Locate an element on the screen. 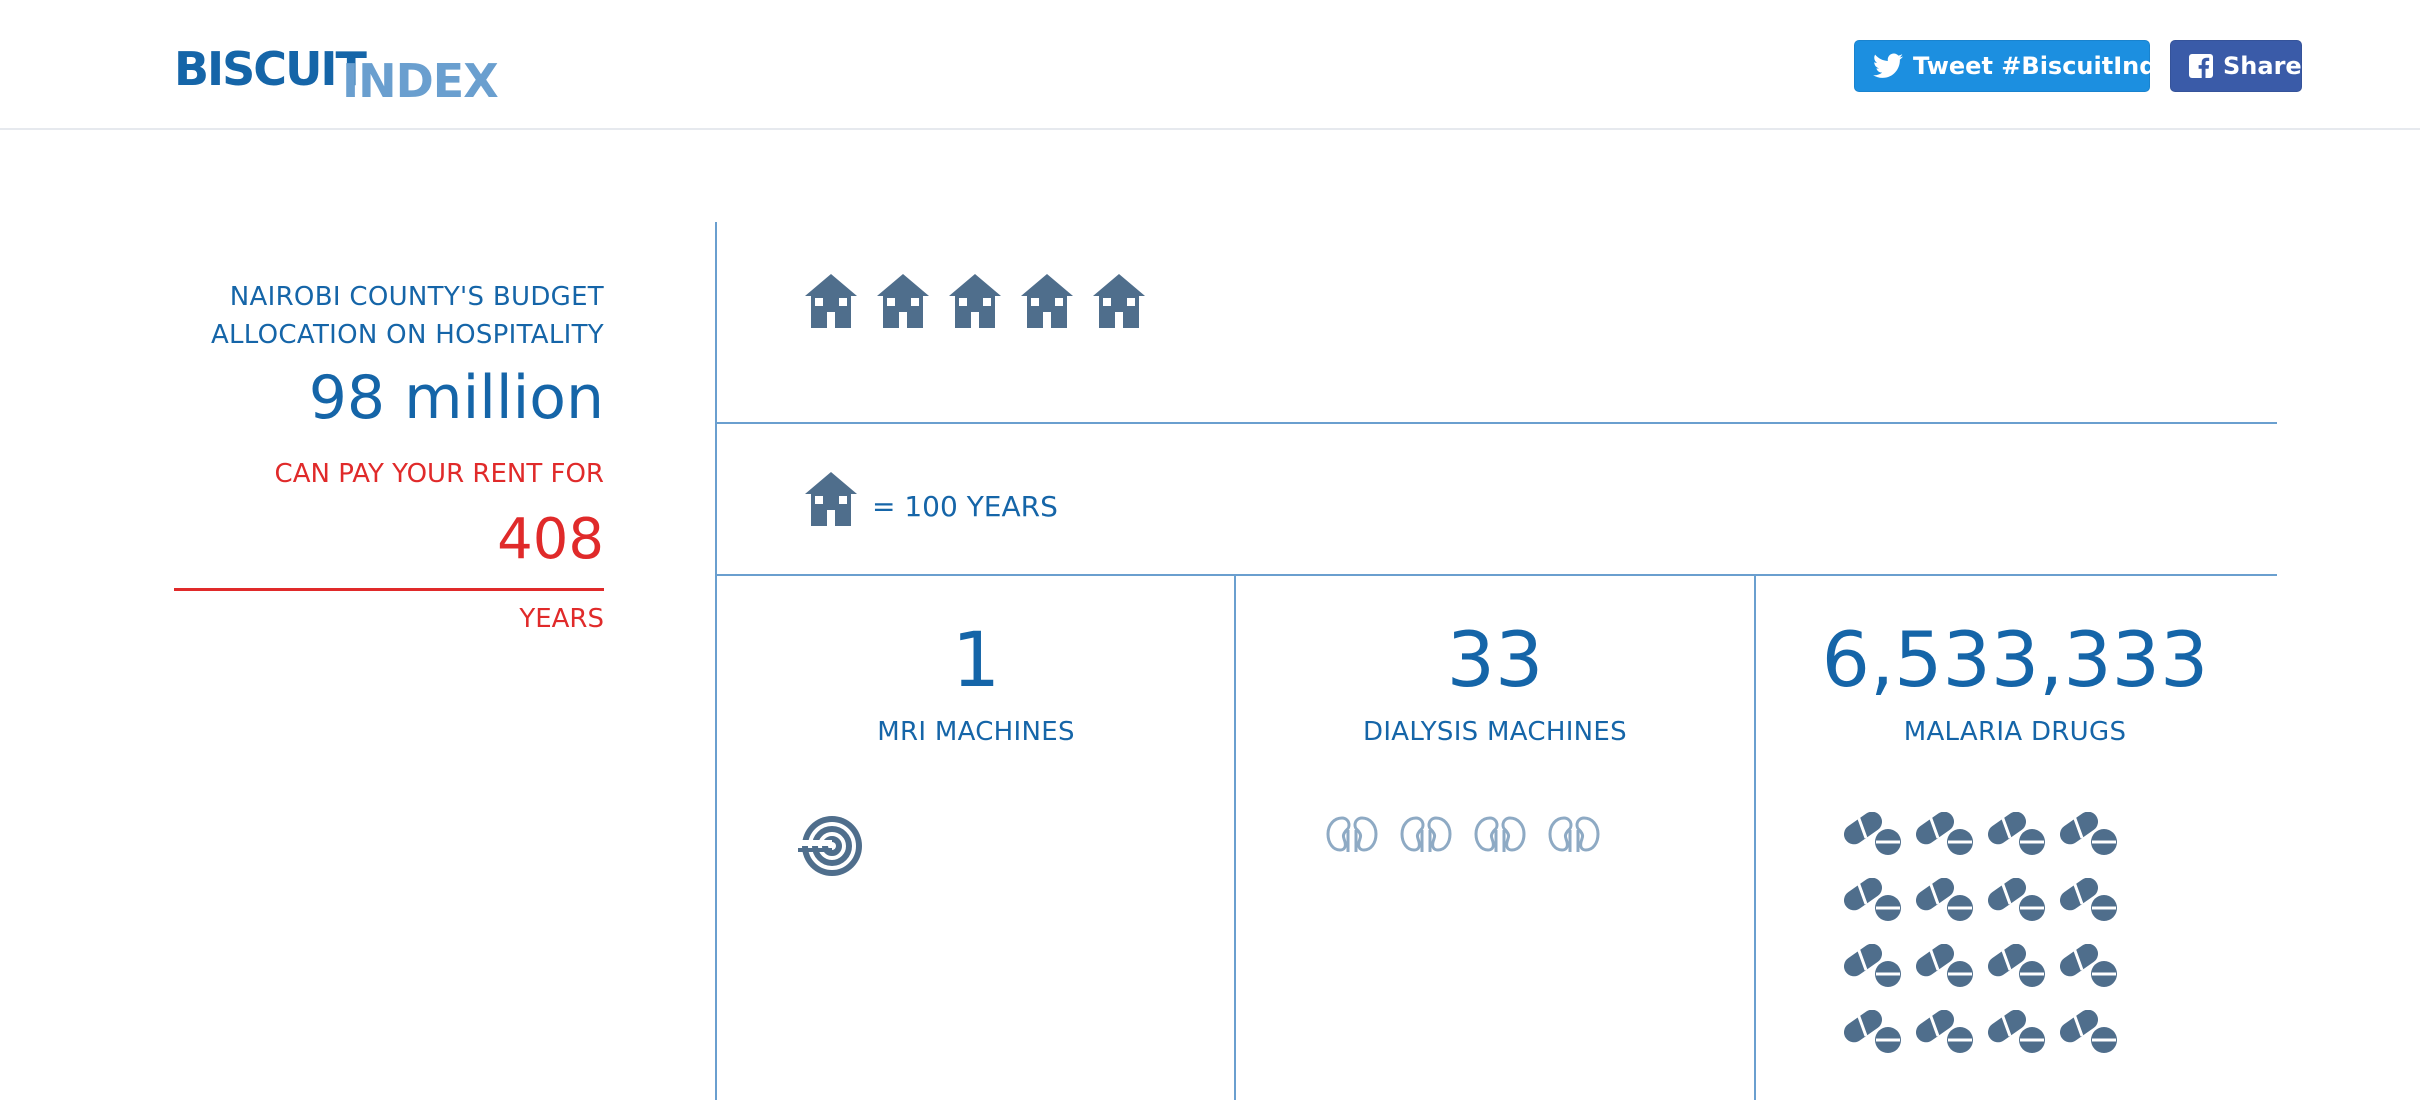  stat-dialysis-label: DIALYSIS MACHINES is located at coordinates (1495, 732).